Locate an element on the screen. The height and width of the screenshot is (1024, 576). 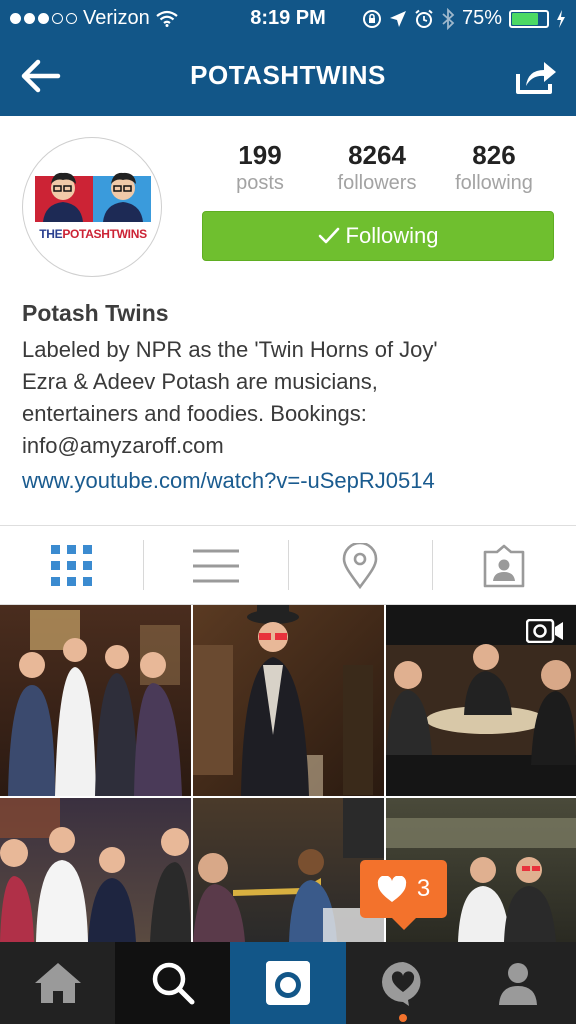
bio-website-link: www.youtube.com/watch?v=-uSepRJ0514 is located at coordinates (292, 481).